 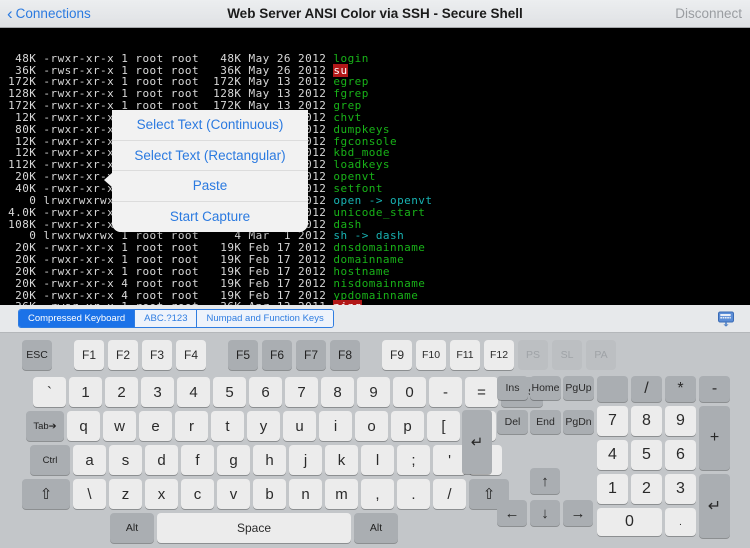 I want to click on key-pgup: PgUp, so click(x=578, y=388).